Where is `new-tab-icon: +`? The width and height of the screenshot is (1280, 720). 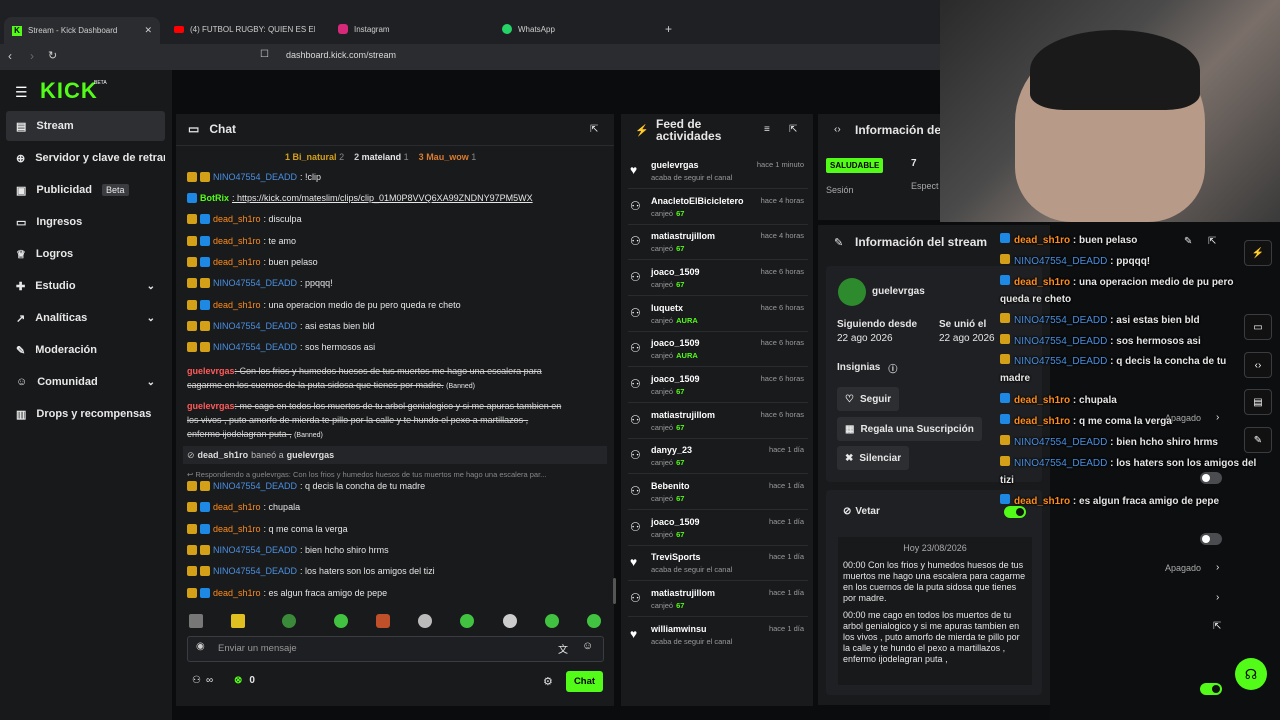 new-tab-icon: + is located at coordinates (668, 29).